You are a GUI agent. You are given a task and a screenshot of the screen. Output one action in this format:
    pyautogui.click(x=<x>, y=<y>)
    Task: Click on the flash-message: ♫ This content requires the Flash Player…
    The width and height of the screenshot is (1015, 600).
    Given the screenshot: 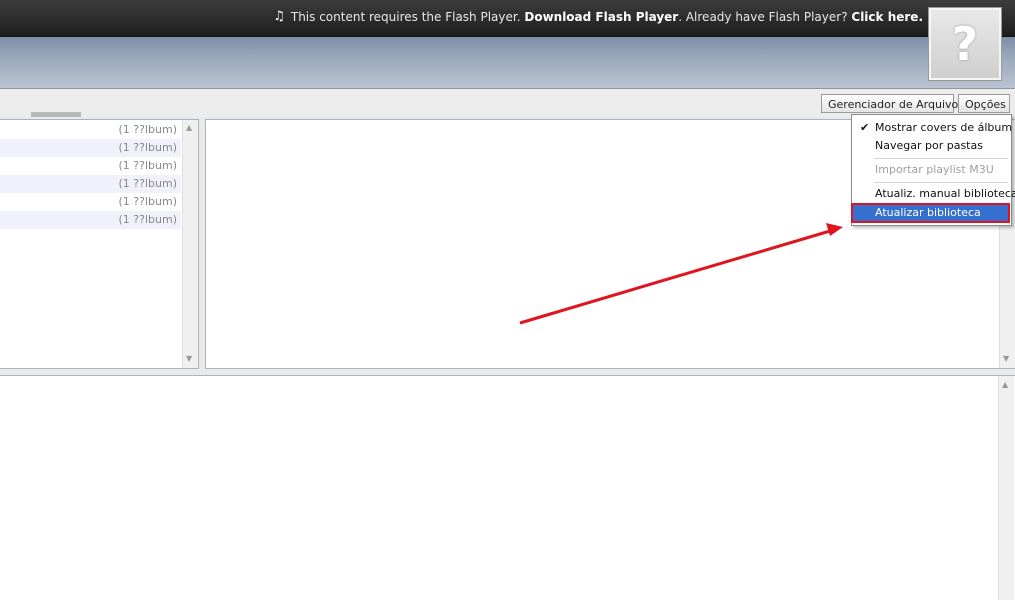 What is the action you would take?
    pyautogui.click(x=598, y=16)
    